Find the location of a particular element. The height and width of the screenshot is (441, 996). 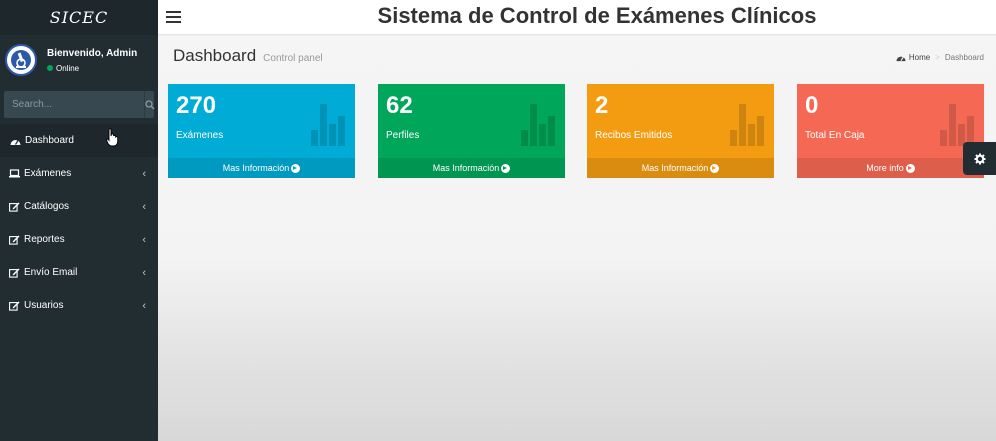

microscope-icon is located at coordinates (21, 60).